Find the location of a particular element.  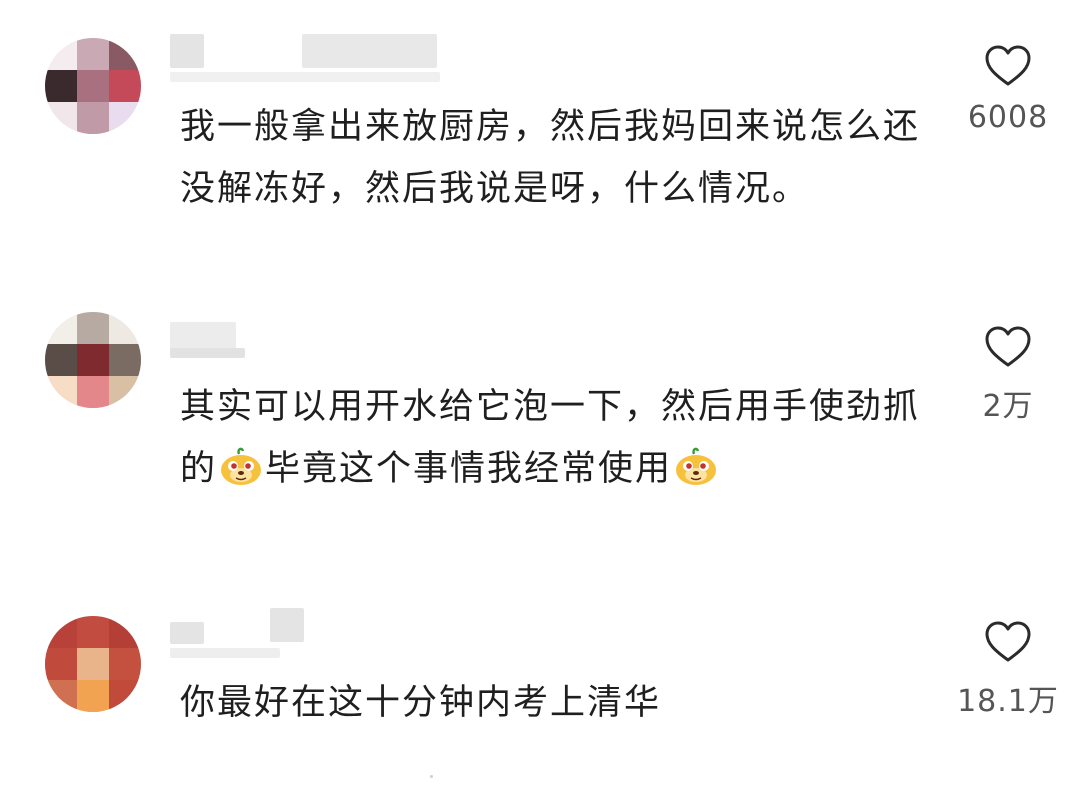

like-count: 18.1万 is located at coordinates (1008, 701).